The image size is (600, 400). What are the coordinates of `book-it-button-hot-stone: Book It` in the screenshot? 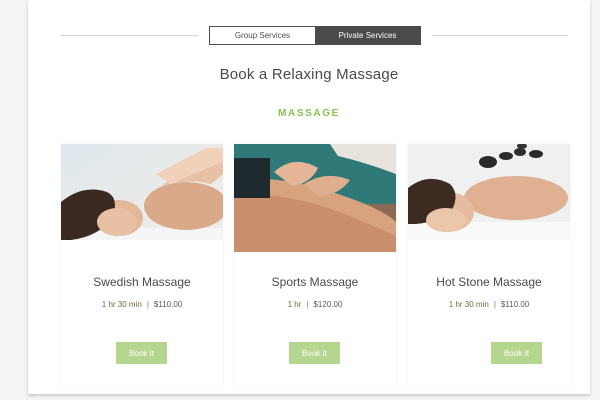 It's located at (516, 353).